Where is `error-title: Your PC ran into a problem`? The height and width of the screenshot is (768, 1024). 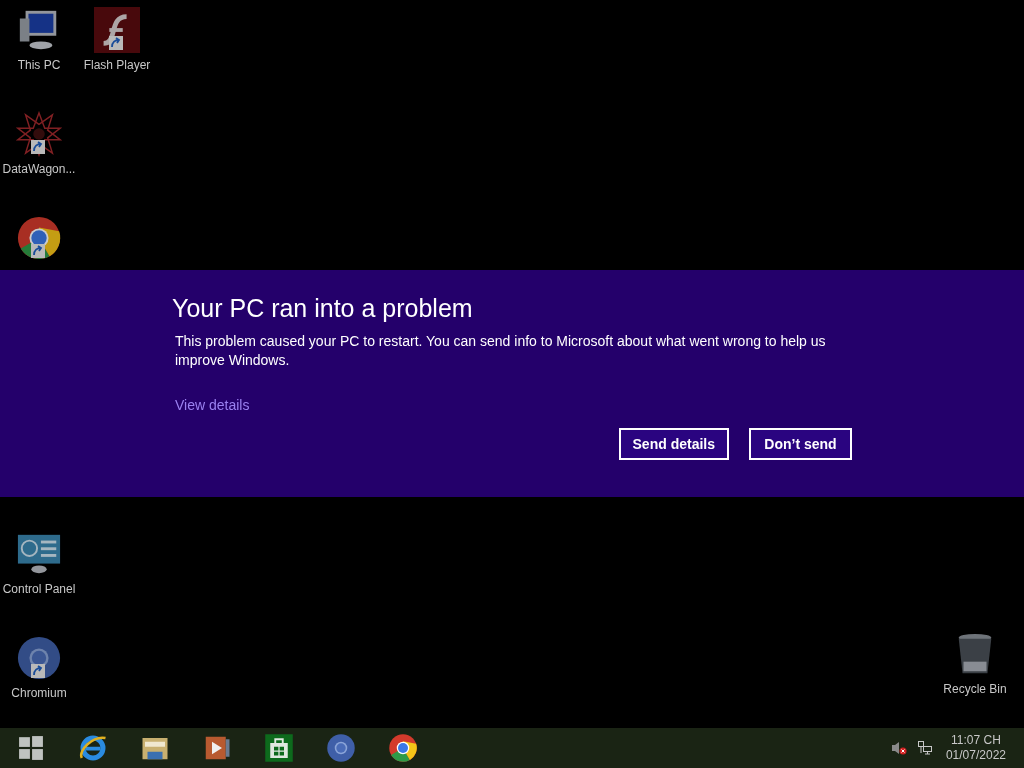
error-title: Your PC ran into a problem is located at coordinates (323, 308).